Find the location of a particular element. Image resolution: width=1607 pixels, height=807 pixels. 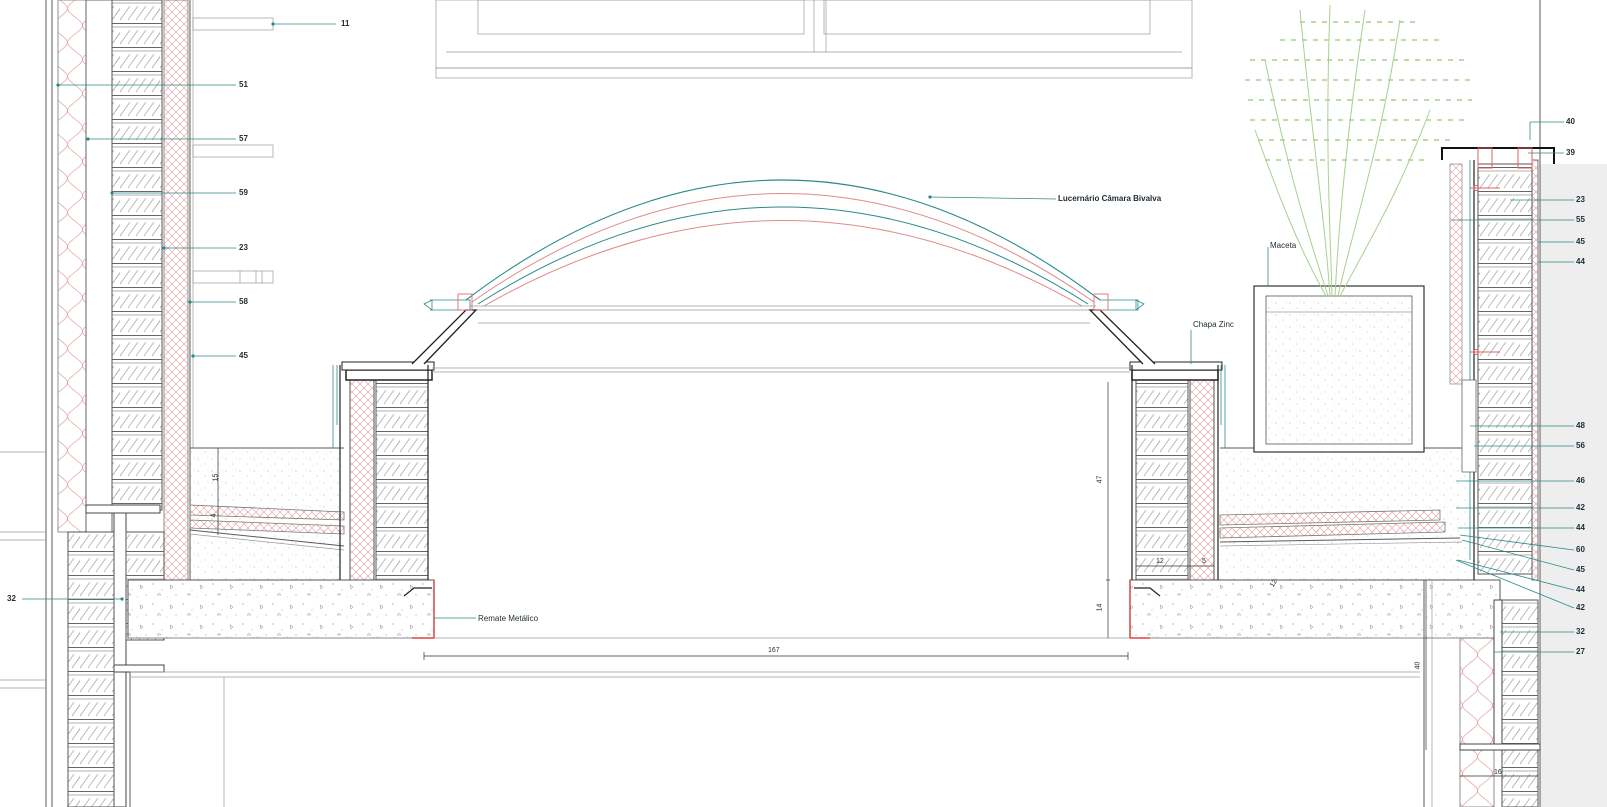

plant is located at coordinates (1360, 150).